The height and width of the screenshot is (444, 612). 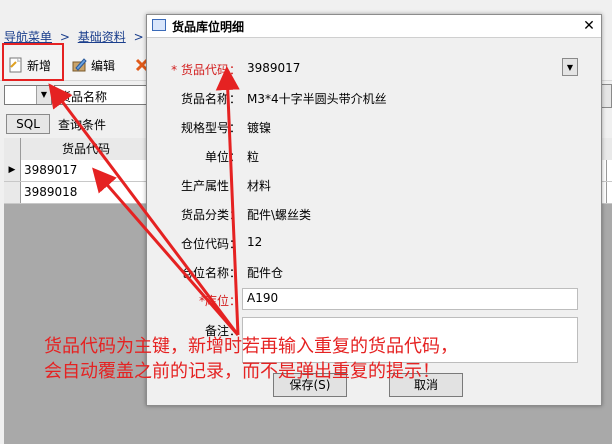 What do you see at coordinates (166, 251) in the screenshot?
I see `arrow-to-grid-row` at bounding box center [166, 251].